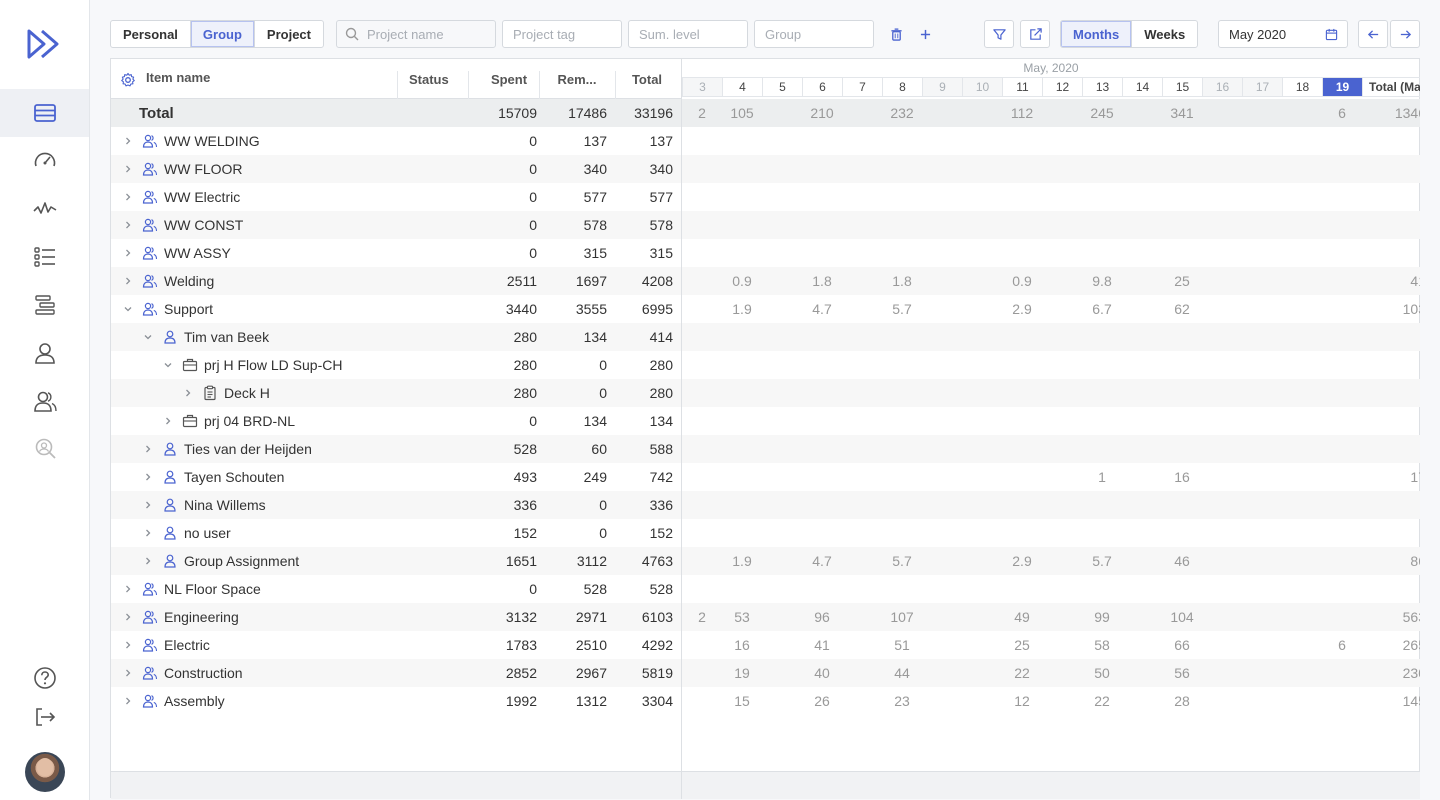 Image resolution: width=1440 pixels, height=800 pixels. Describe the element at coordinates (396, 365) in the screenshot. I see `table-row: prj H Flow LD Sup-CH 280 0 280` at that location.